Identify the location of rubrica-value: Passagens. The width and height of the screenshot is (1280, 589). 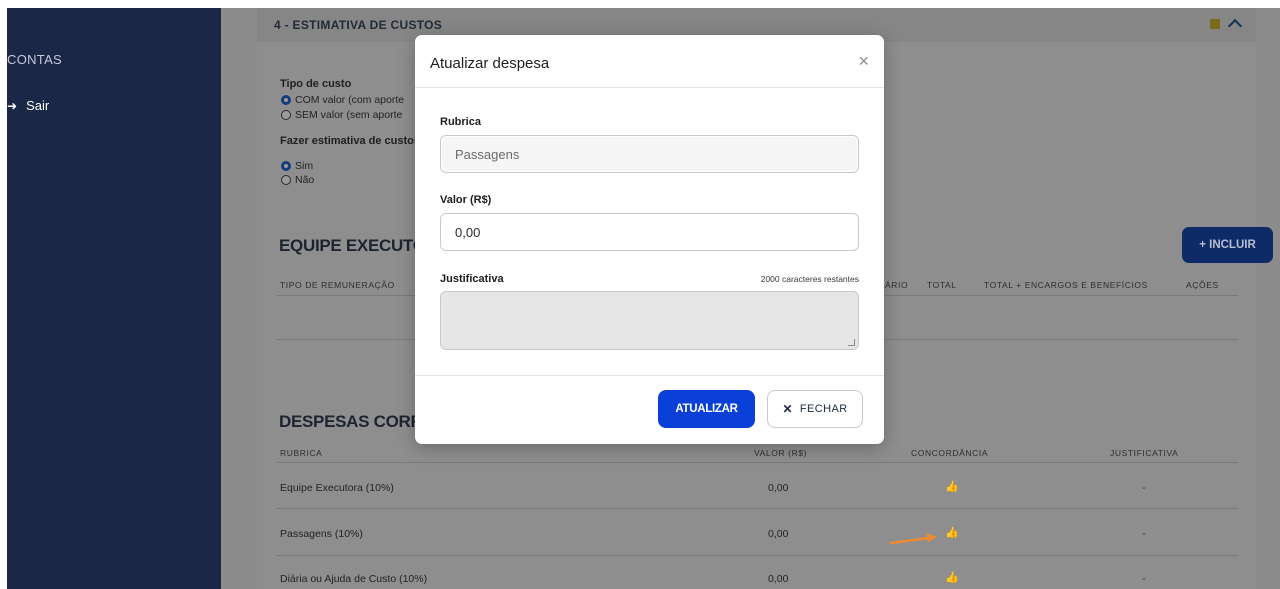
(487, 154).